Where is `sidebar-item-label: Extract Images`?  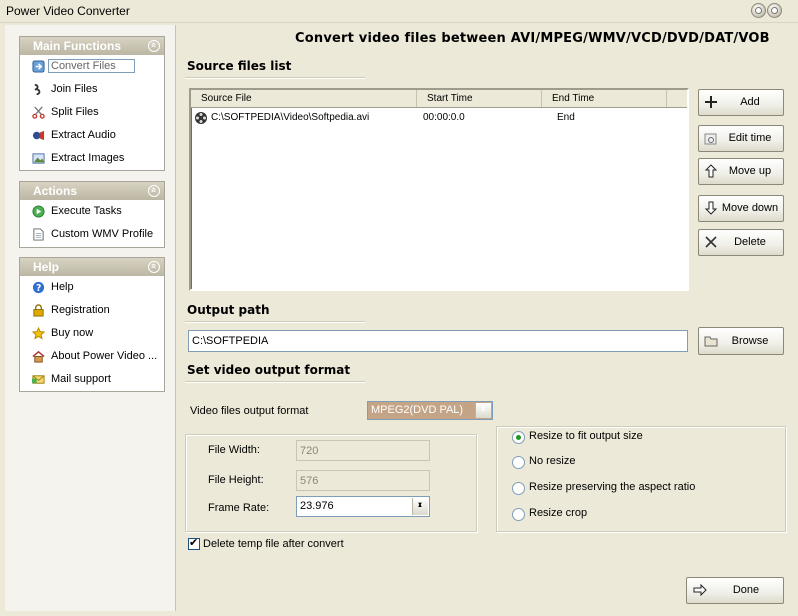
sidebar-item-label: Extract Images is located at coordinates (88, 158).